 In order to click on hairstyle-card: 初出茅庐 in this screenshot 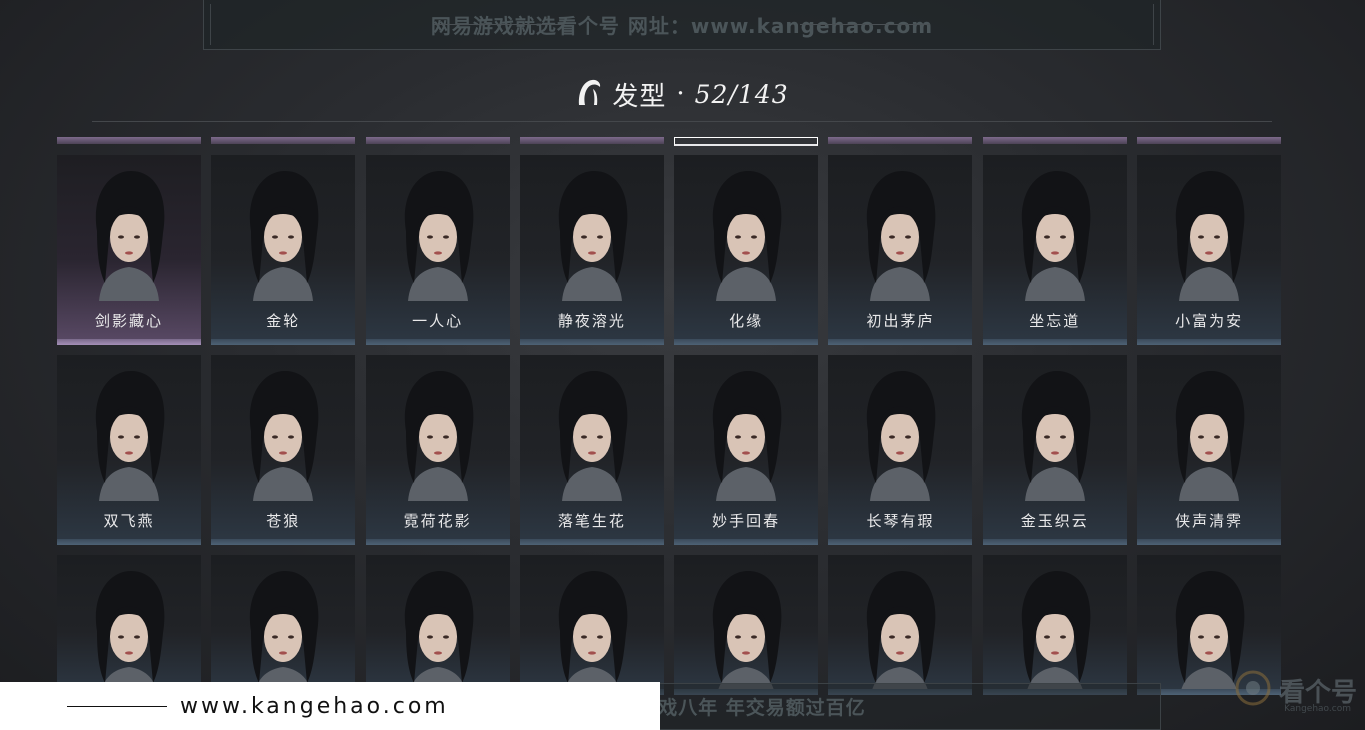, I will do `click(900, 241)`.